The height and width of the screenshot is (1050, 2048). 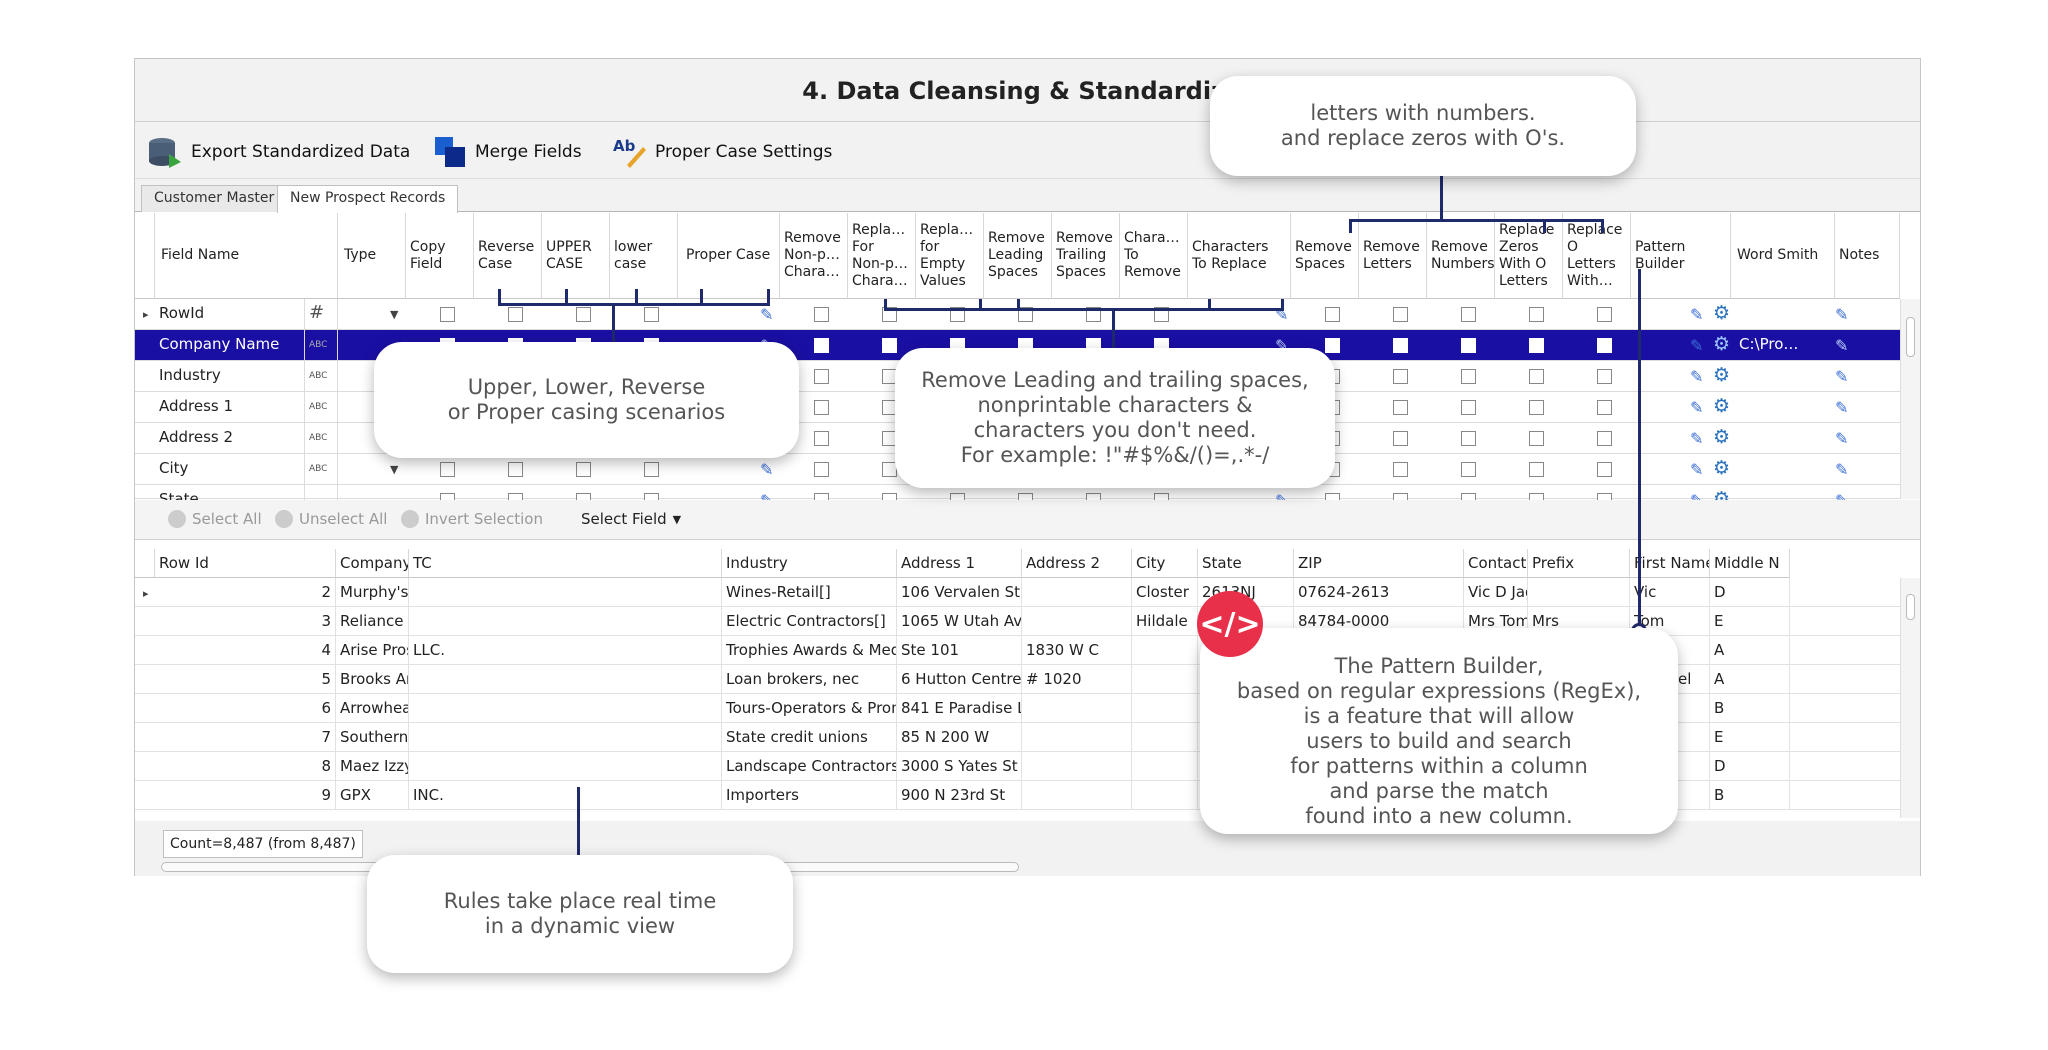 I want to click on header-chars-to-replace: Characters To Replace, so click(x=1239, y=256).